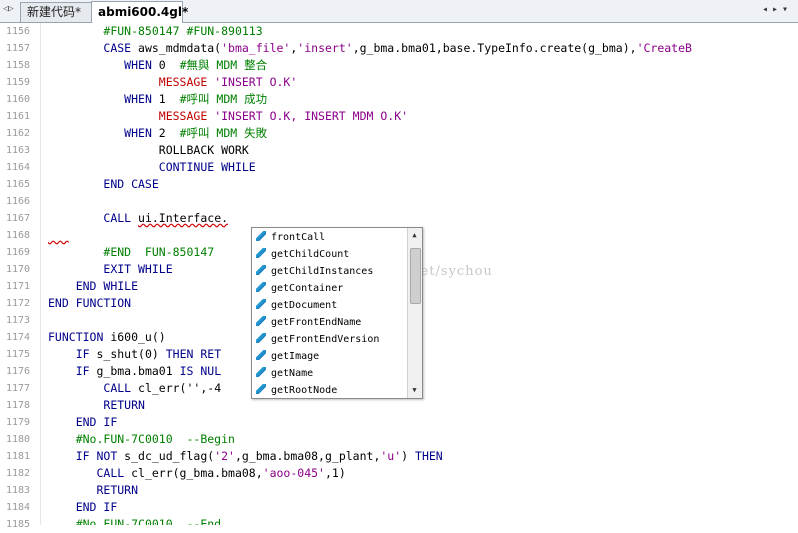 The image size is (798, 533). Describe the element at coordinates (414, 390) in the screenshot. I see `scroll-down-icon: ▼` at that location.